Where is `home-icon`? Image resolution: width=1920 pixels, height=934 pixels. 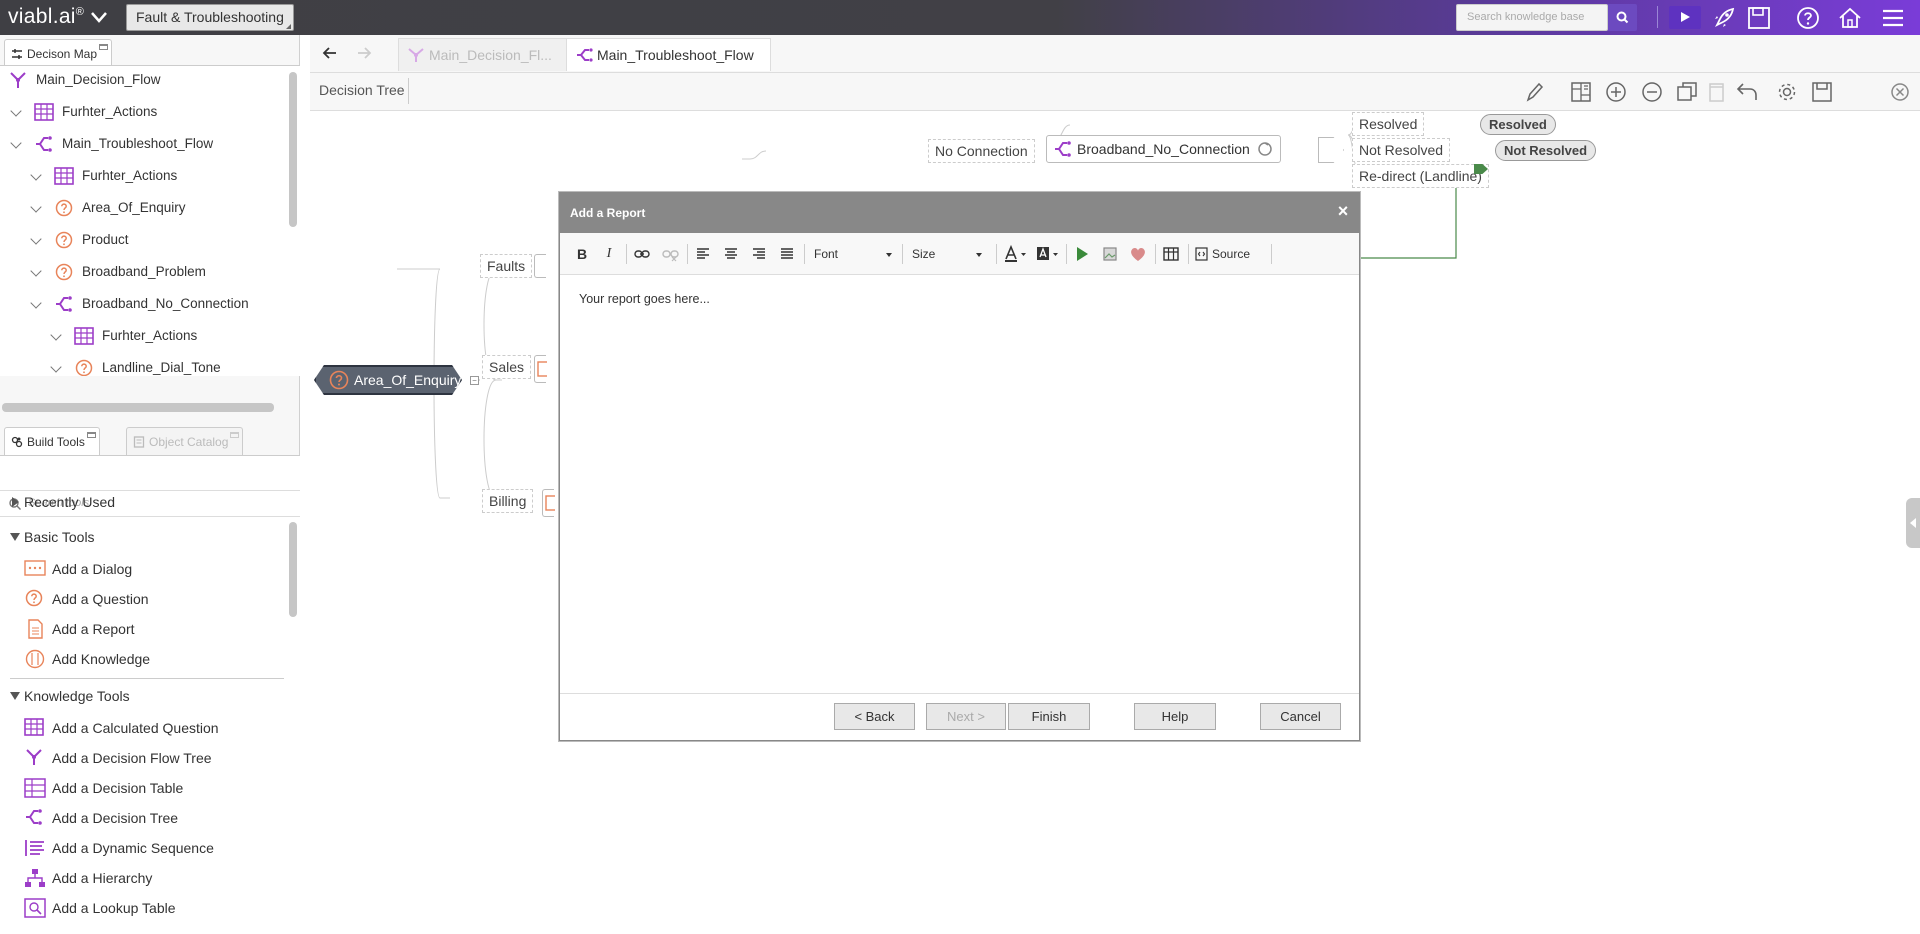 home-icon is located at coordinates (1850, 18).